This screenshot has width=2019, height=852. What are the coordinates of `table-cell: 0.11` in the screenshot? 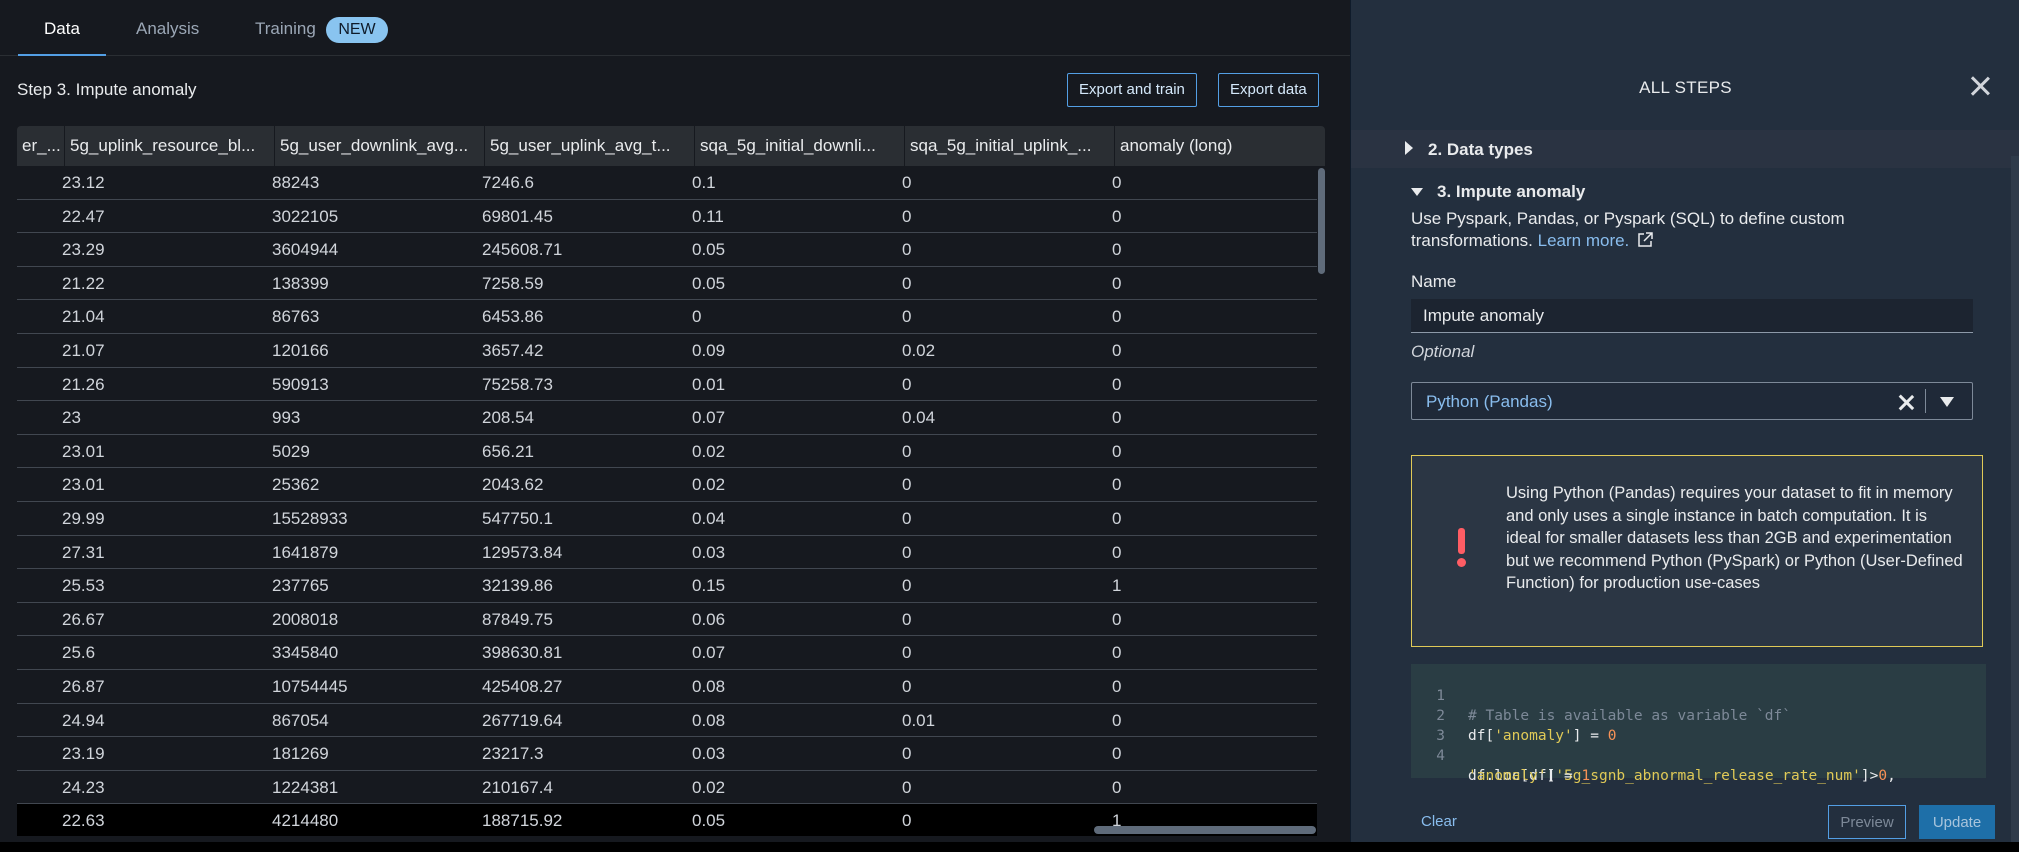 It's located at (708, 216).